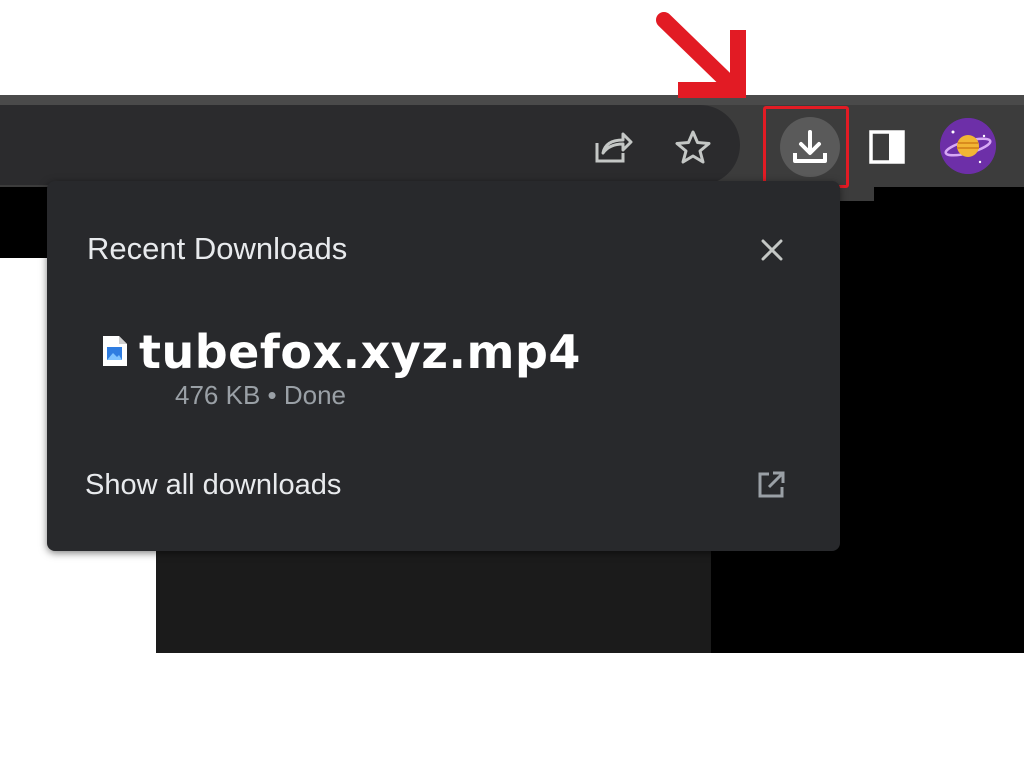  I want to click on red-arrow-annotation, so click(701, 55).